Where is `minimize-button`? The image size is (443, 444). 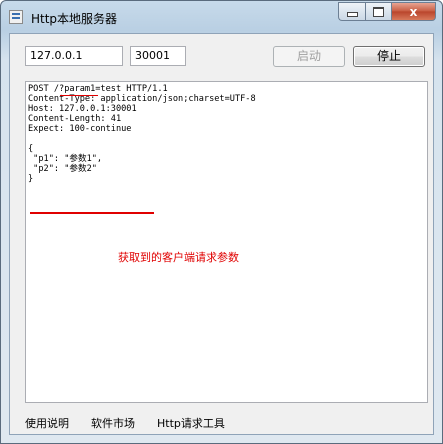
minimize-button is located at coordinates (351, 11).